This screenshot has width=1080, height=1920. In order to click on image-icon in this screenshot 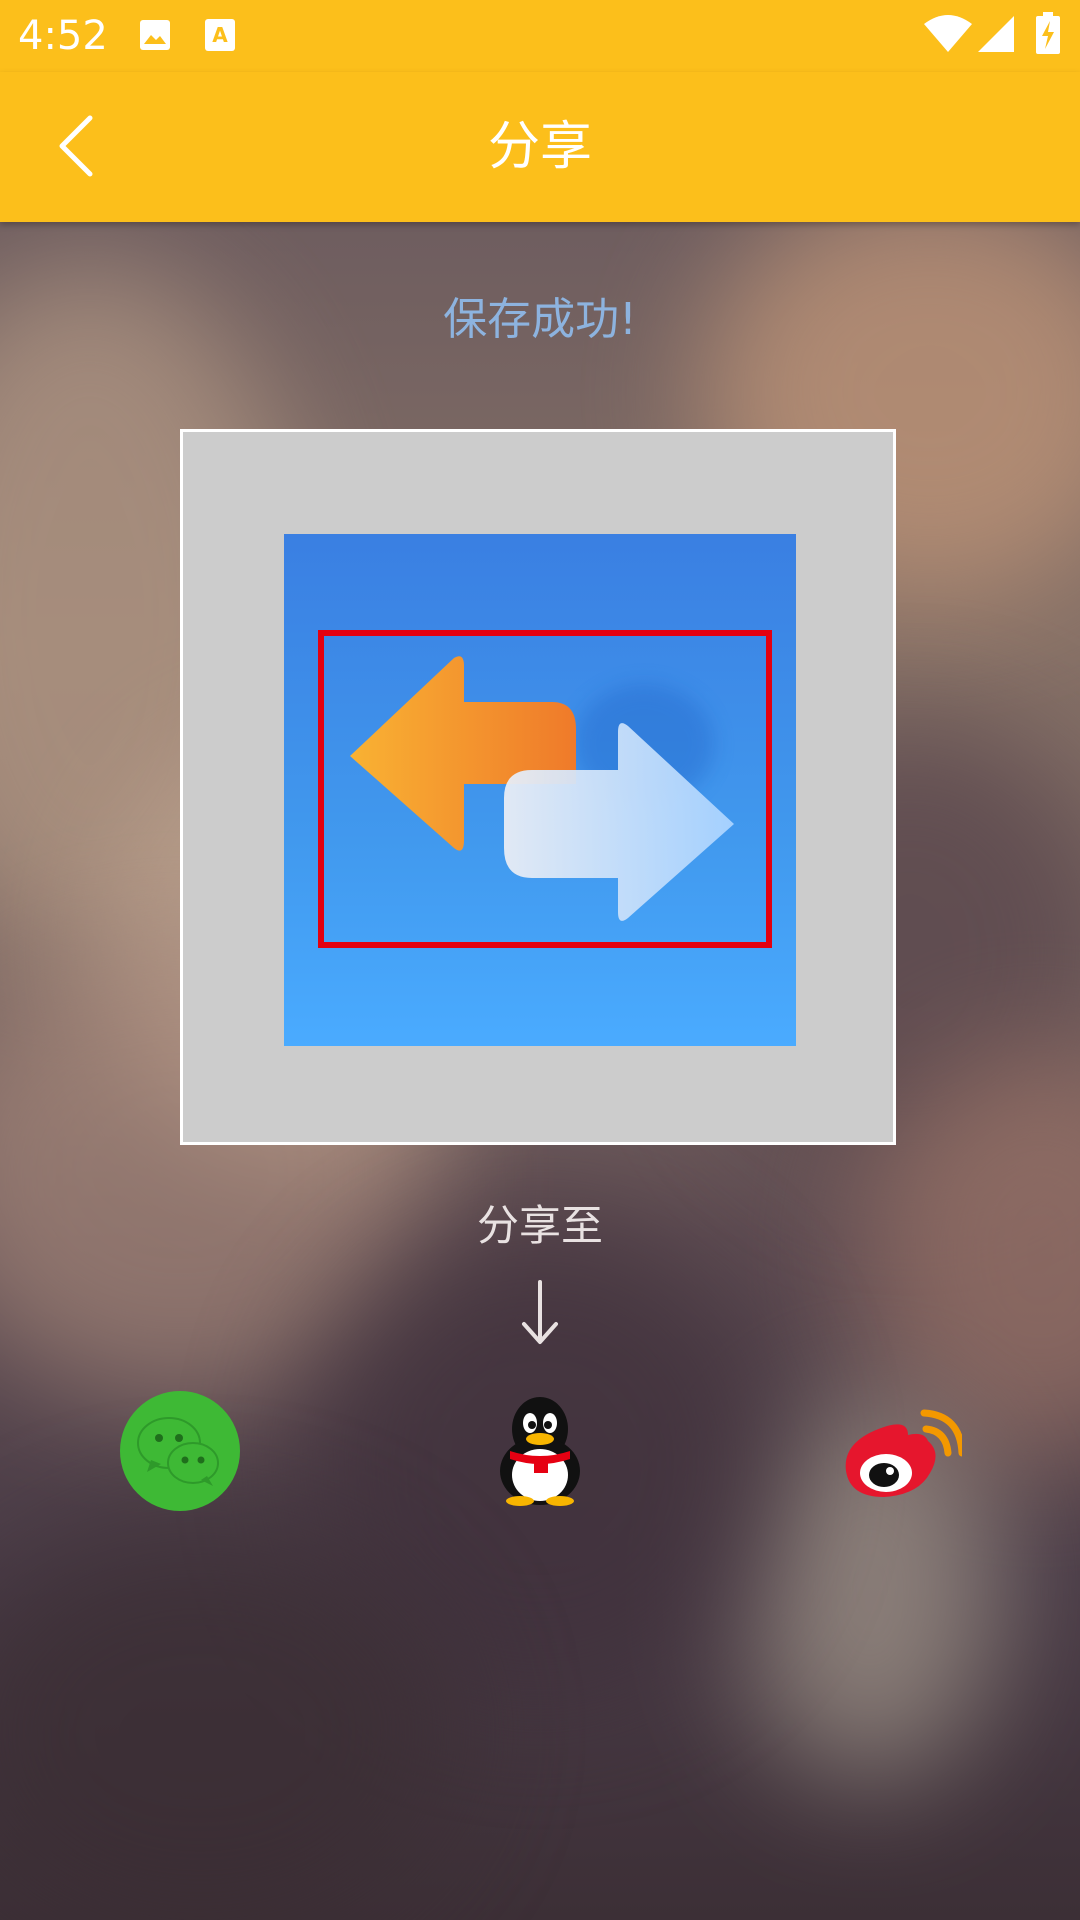, I will do `click(155, 37)`.